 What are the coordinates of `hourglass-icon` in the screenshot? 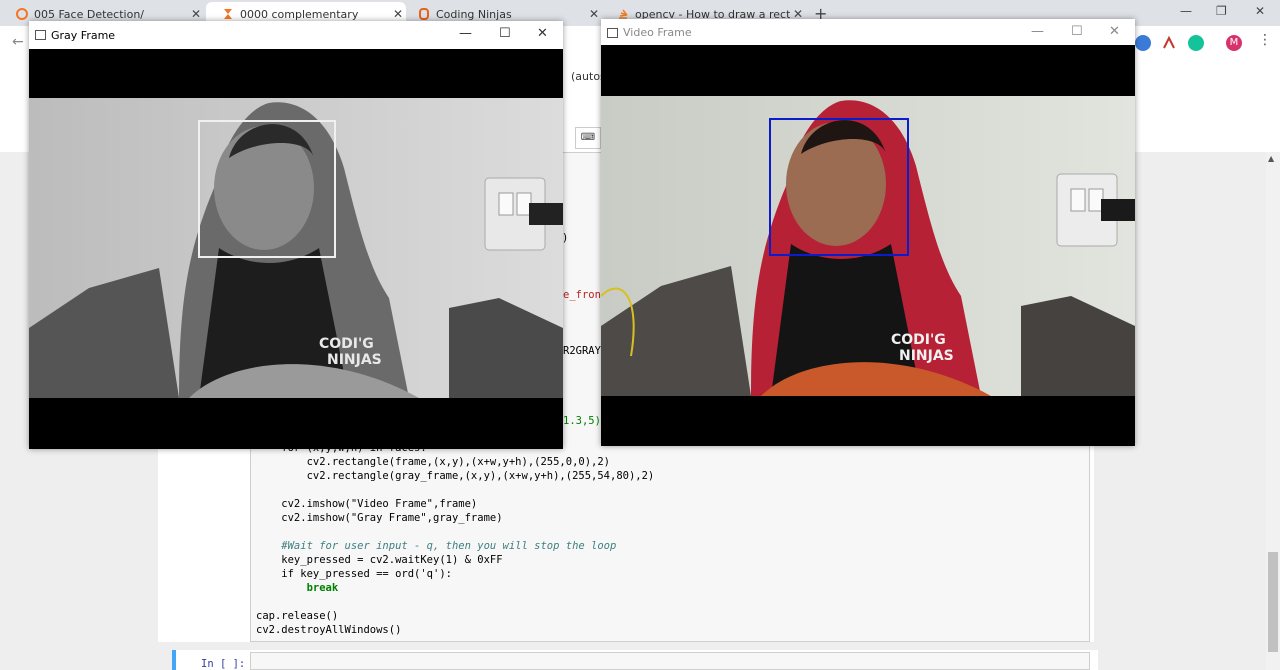 It's located at (228, 14).